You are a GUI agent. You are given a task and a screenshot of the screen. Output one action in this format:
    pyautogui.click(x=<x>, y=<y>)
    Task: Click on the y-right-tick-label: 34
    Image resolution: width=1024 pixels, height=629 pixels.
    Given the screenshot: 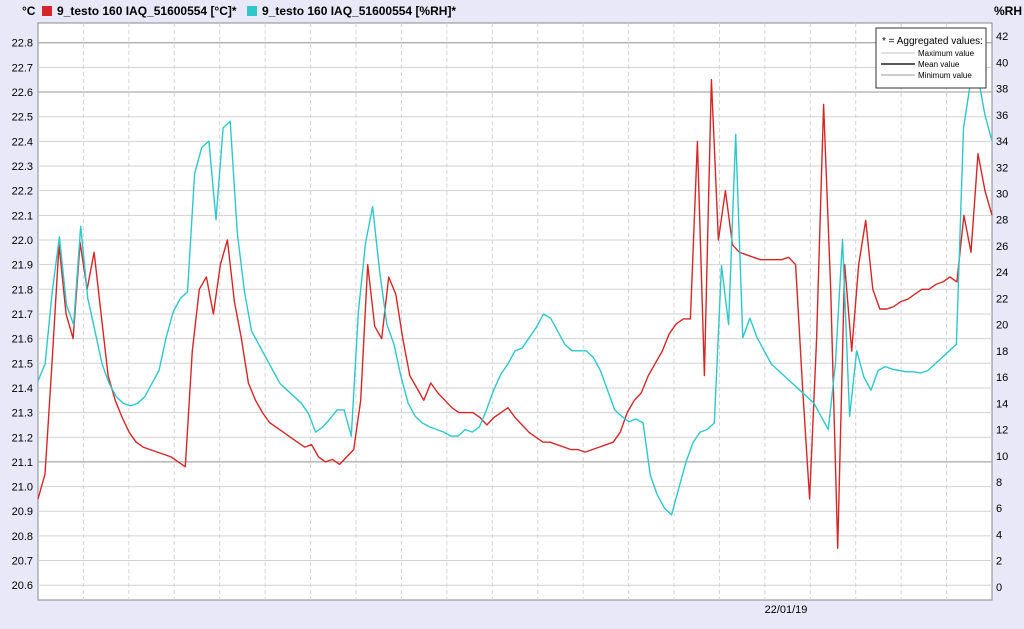 What is the action you would take?
    pyautogui.click(x=1002, y=142)
    